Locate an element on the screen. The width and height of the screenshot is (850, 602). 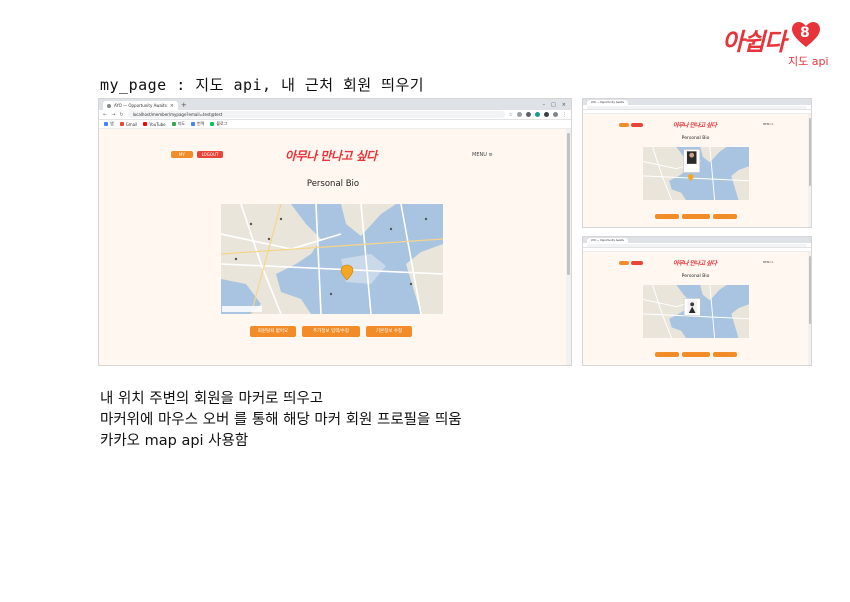
slide-title: my_page : 지도 api, 내 근처 회원 띄우기 is located at coordinates (262, 85).